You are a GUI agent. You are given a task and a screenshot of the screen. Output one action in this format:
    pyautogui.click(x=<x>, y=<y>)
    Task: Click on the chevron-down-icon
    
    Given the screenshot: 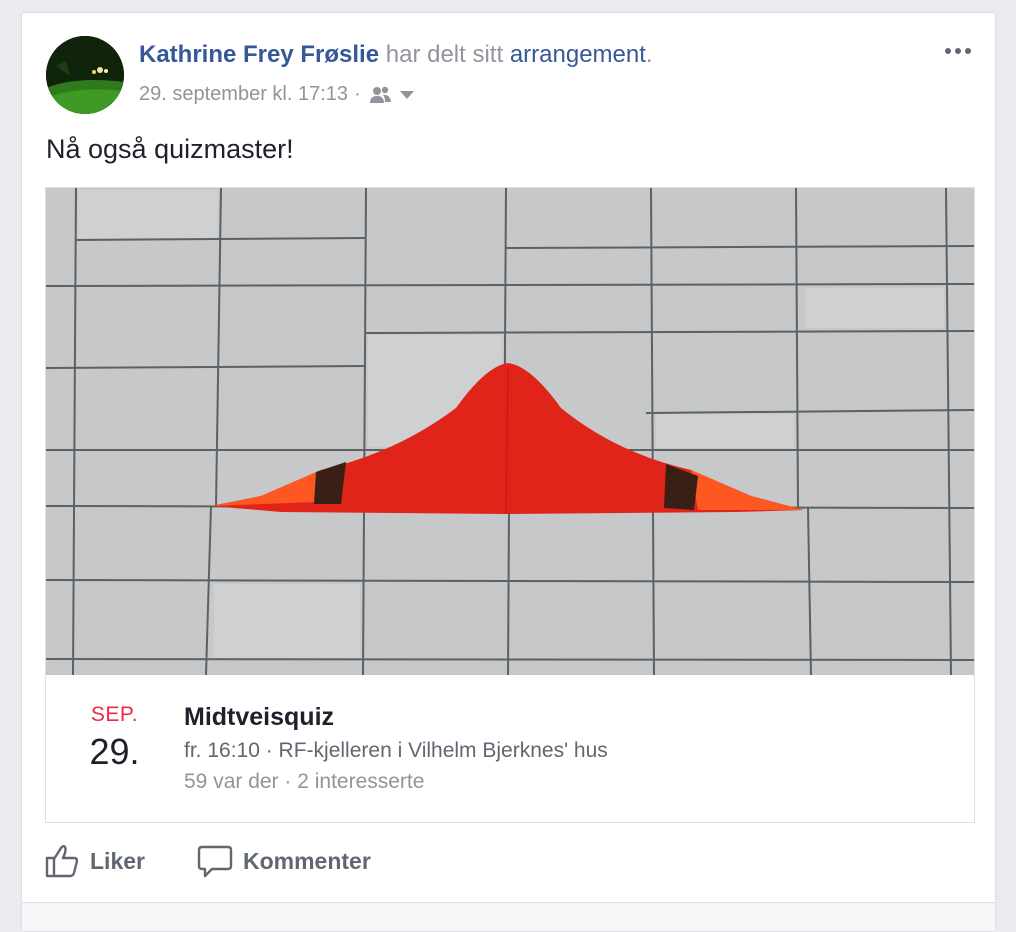 What is the action you would take?
    pyautogui.click(x=406, y=94)
    